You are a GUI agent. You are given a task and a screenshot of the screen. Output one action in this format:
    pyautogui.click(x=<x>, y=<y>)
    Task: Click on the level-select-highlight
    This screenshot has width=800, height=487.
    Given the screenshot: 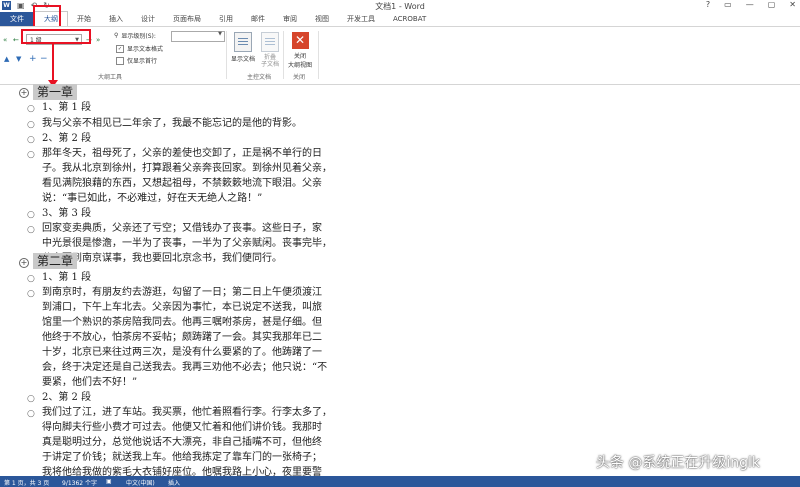 What is the action you would take?
    pyautogui.click(x=56, y=36)
    